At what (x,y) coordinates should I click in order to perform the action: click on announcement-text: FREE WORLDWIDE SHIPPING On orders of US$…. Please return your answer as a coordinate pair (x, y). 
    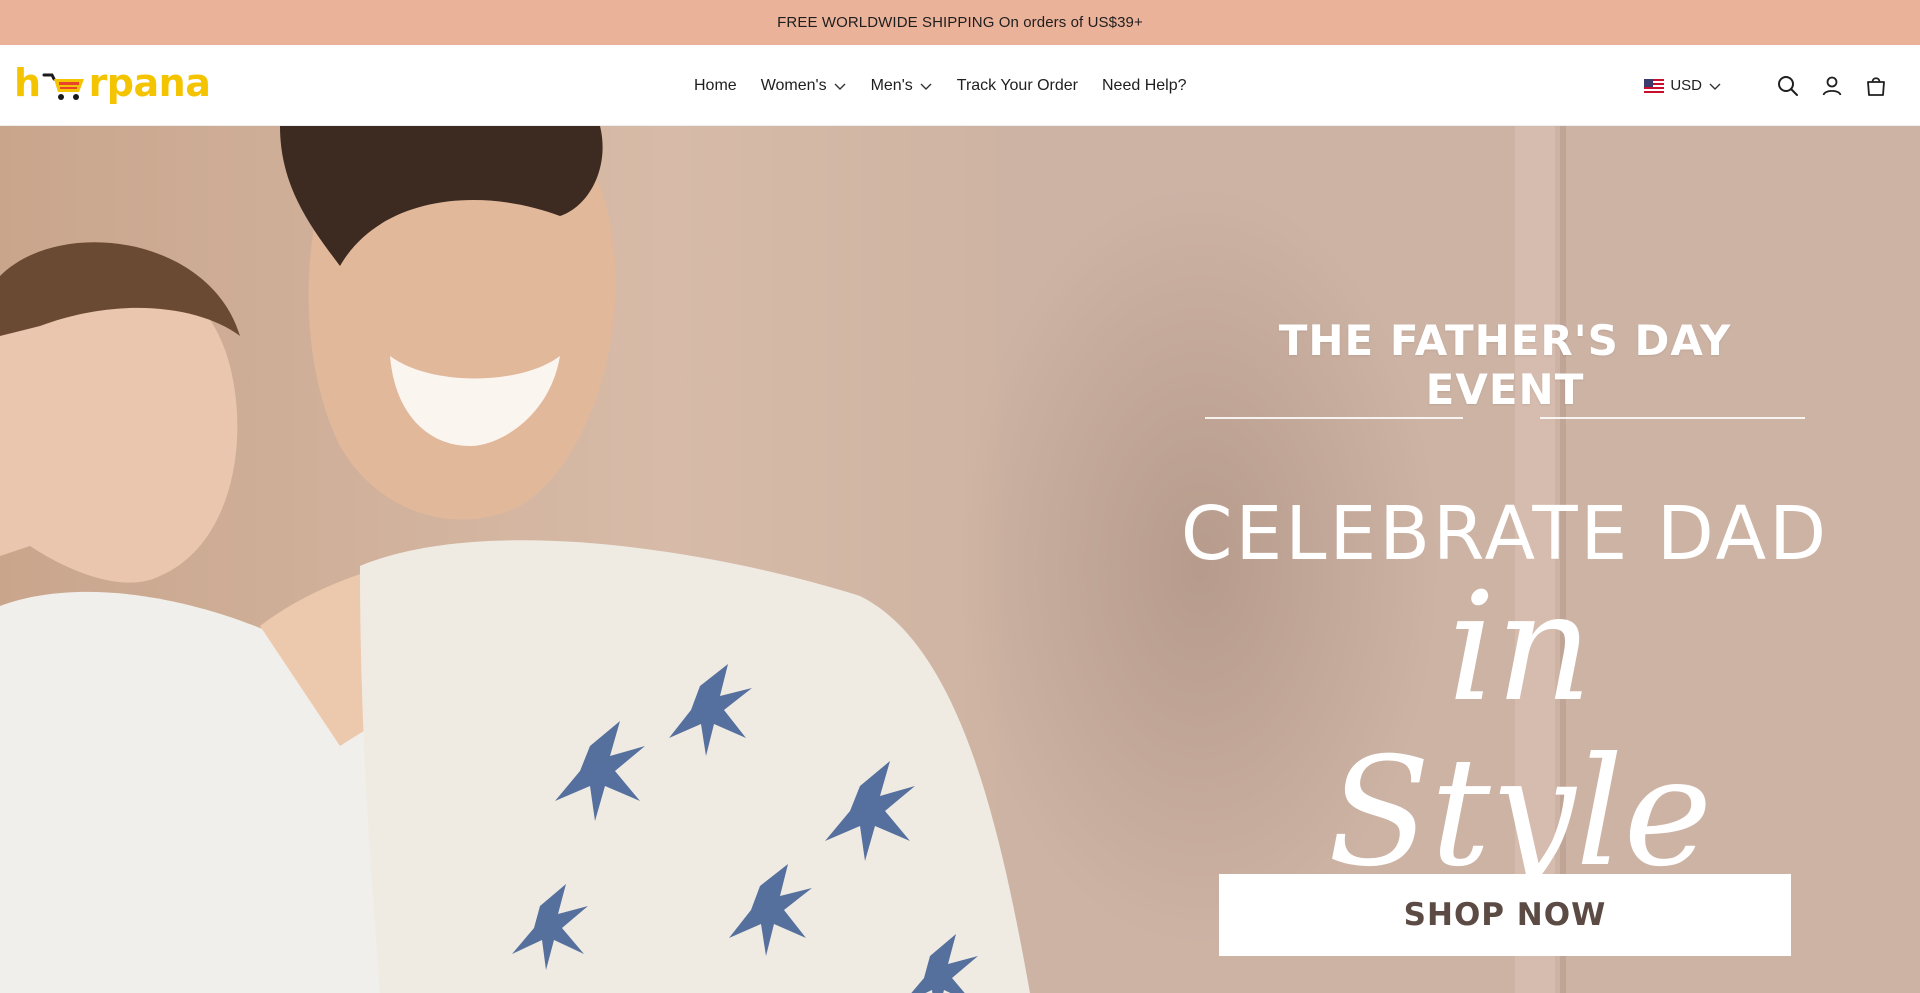
    Looking at the image, I should click on (960, 22).